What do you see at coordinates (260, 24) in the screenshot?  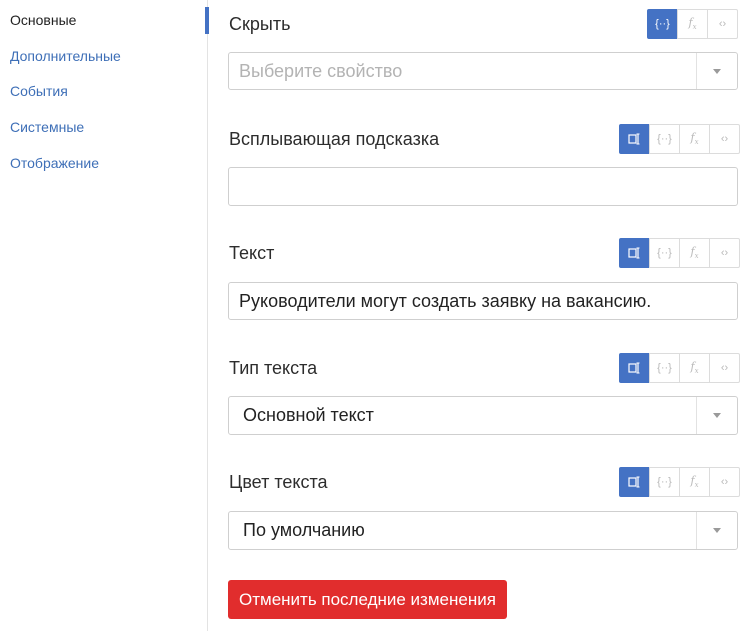 I see `field-hide-label: Скрыть` at bounding box center [260, 24].